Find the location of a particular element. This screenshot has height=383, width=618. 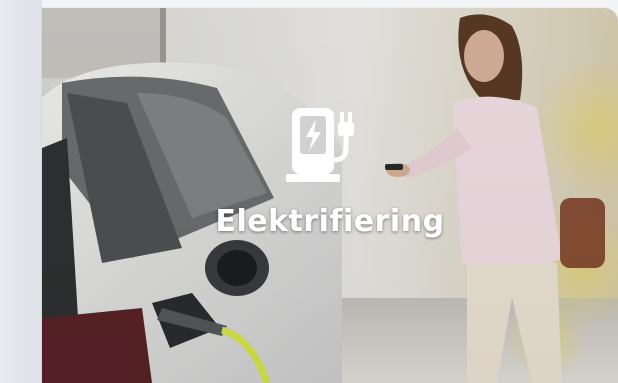

ev-charger-icon is located at coordinates (320, 145).